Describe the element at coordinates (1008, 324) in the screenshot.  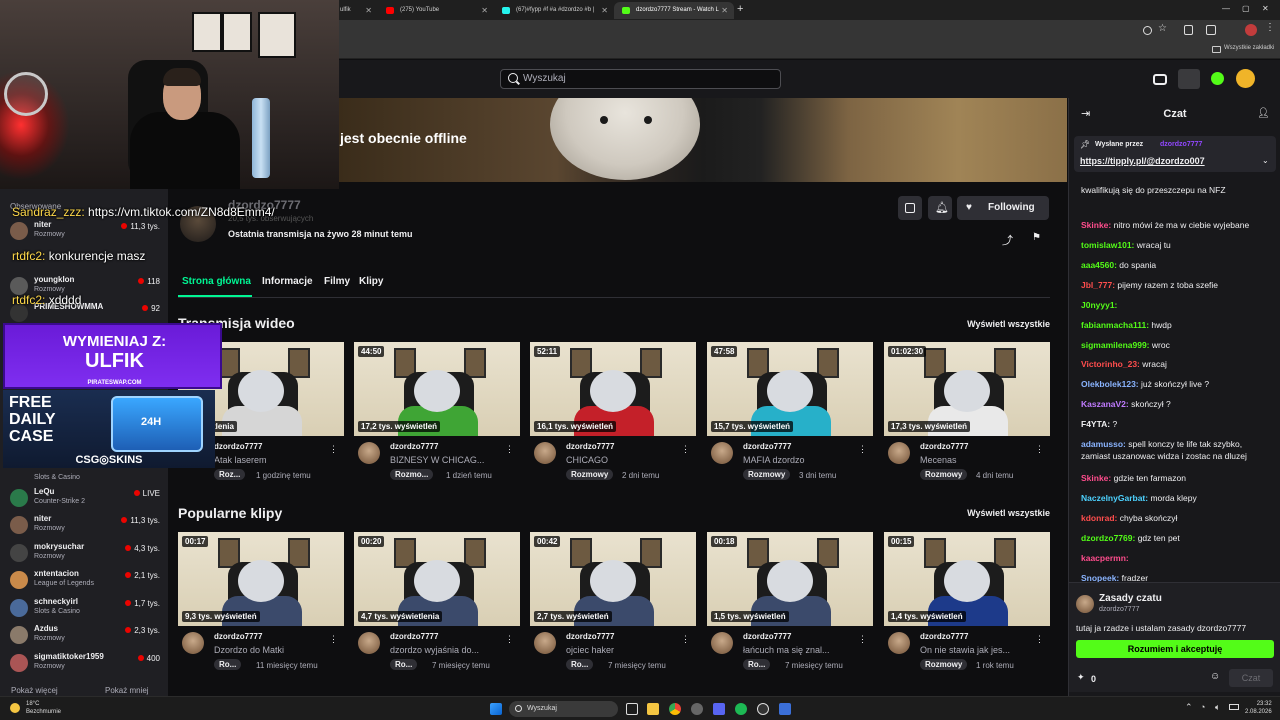
I see `videos-see-all-link: Wyświetl wszystkie` at that location.